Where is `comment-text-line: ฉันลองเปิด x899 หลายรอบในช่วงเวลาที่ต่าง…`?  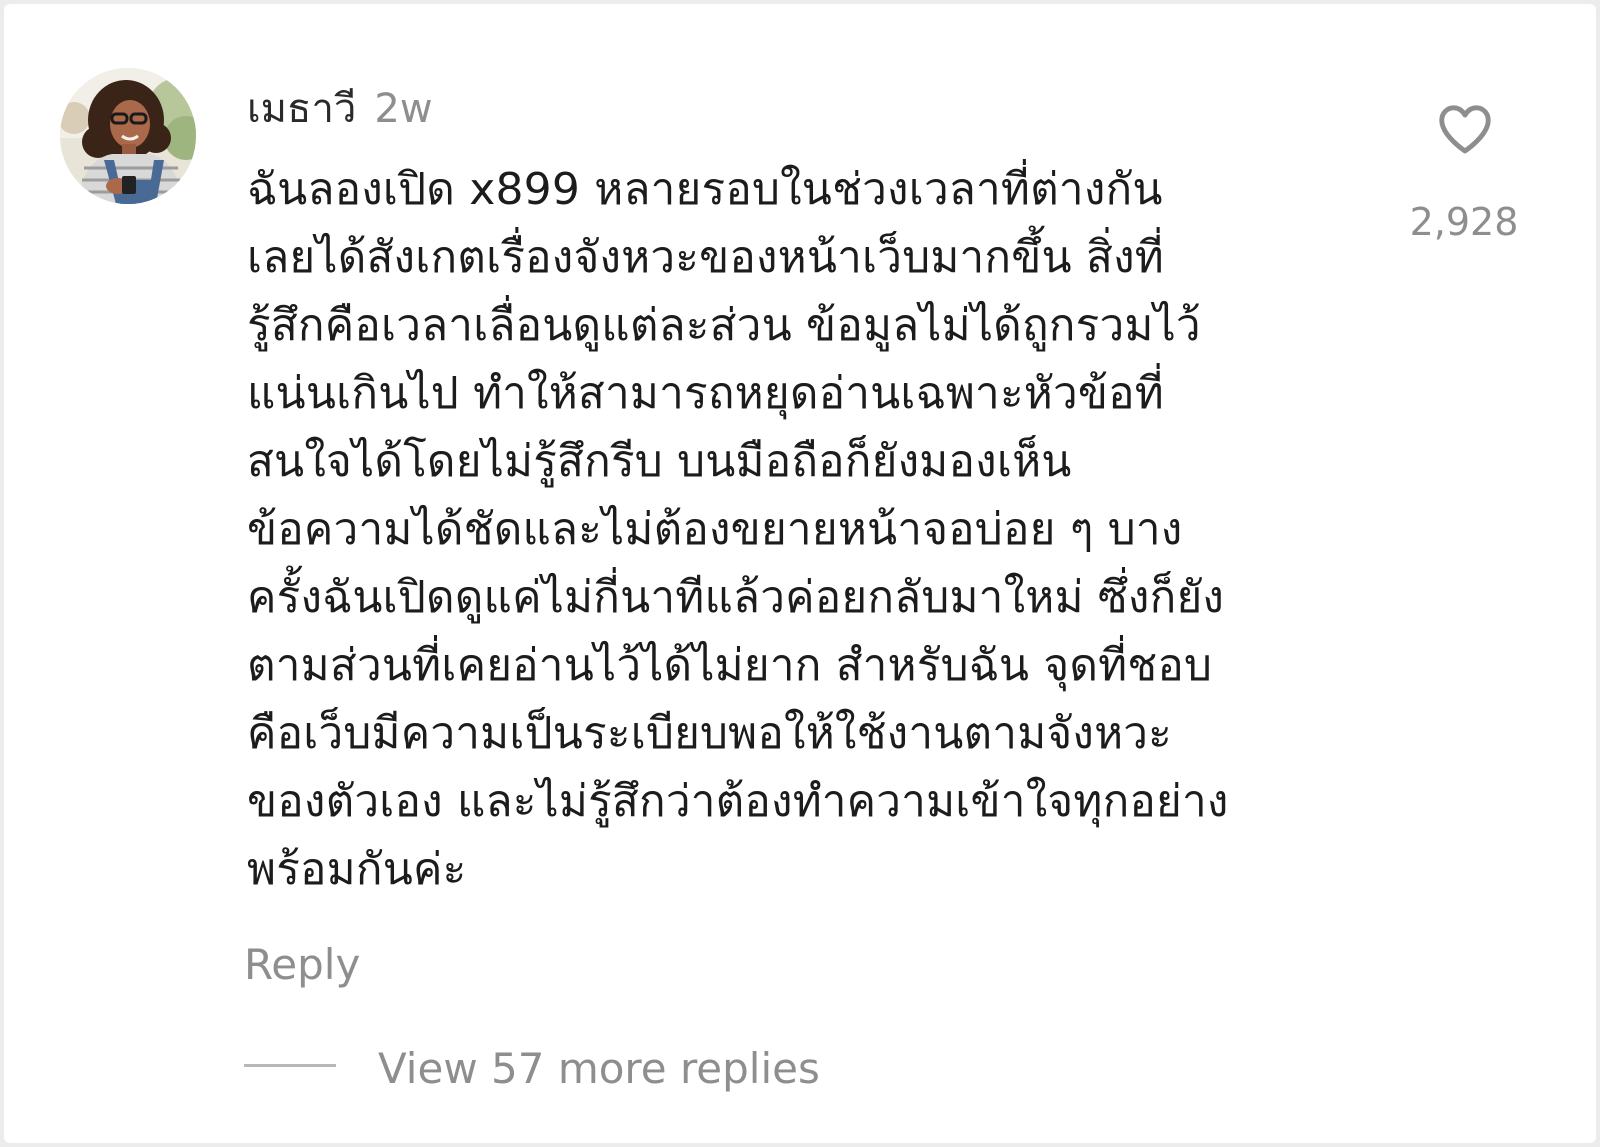
comment-text-line: ฉันลองเปิด x899 หลายรอบในช่วงเวลาที่ต่าง… is located at coordinates (705, 189).